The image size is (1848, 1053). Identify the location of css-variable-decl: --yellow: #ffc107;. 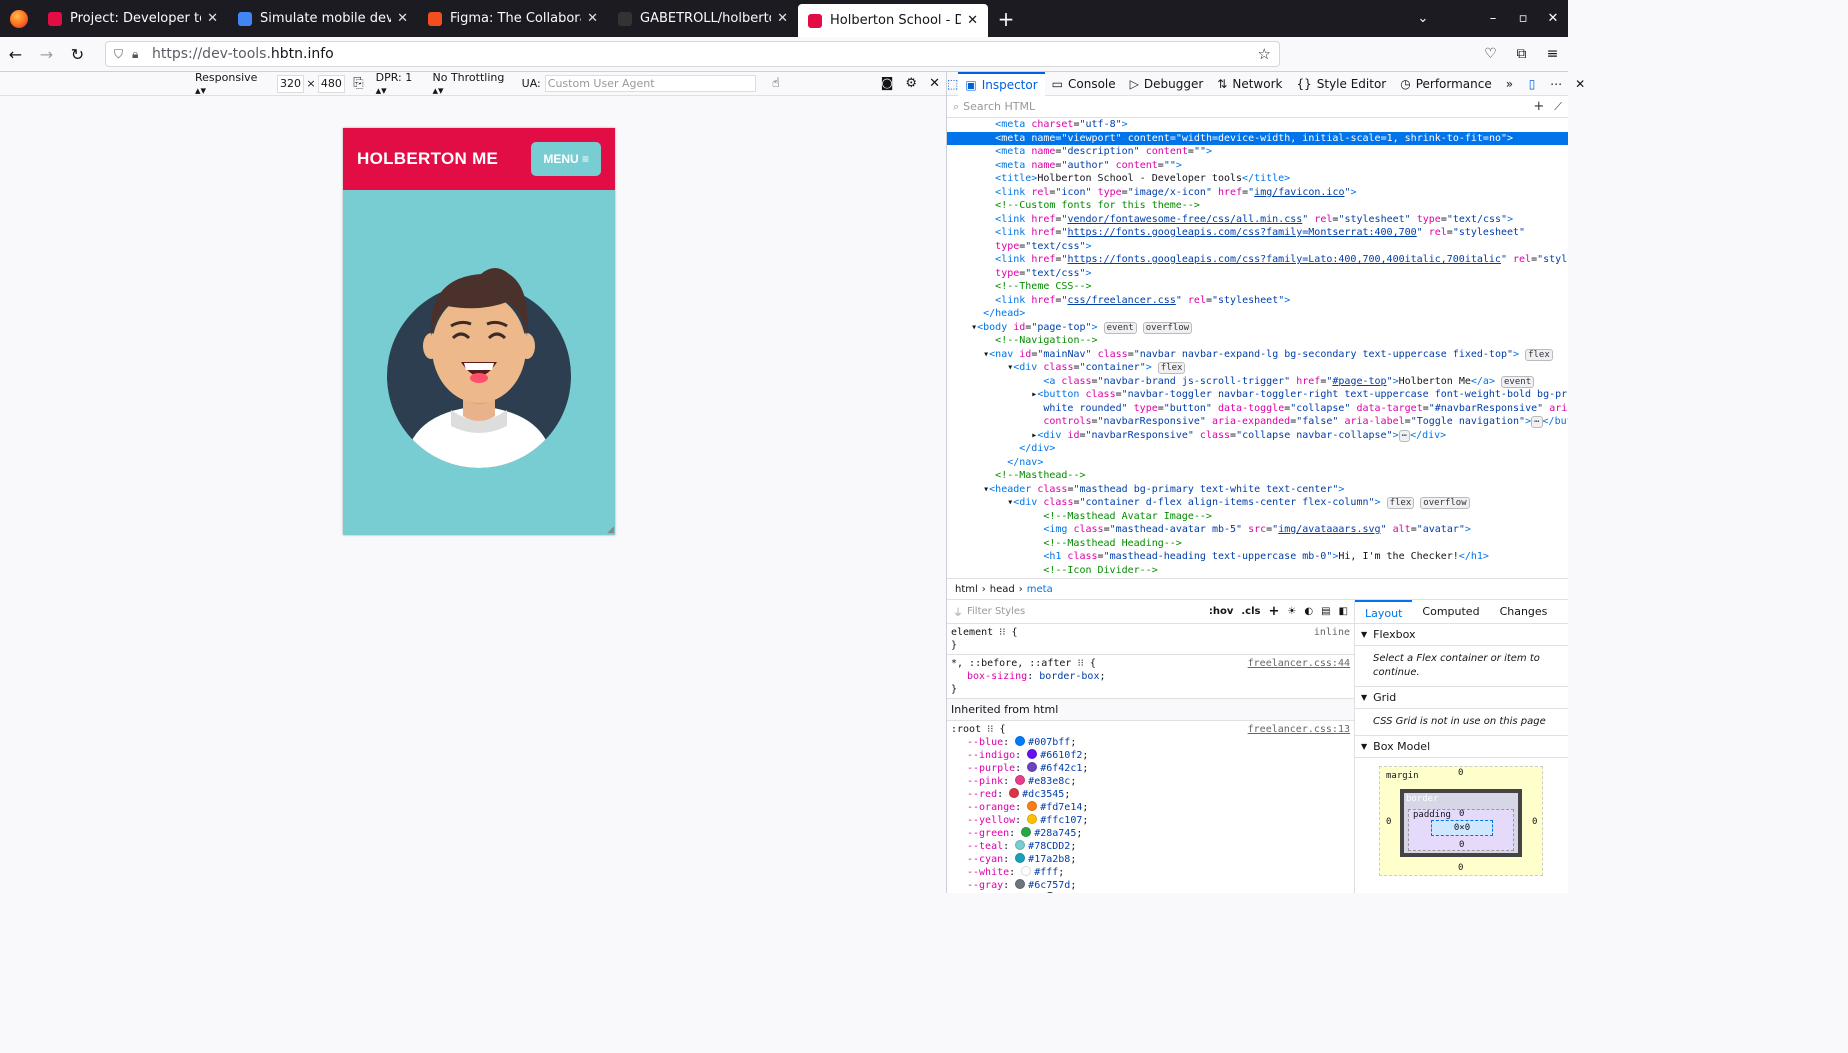
(1150, 820).